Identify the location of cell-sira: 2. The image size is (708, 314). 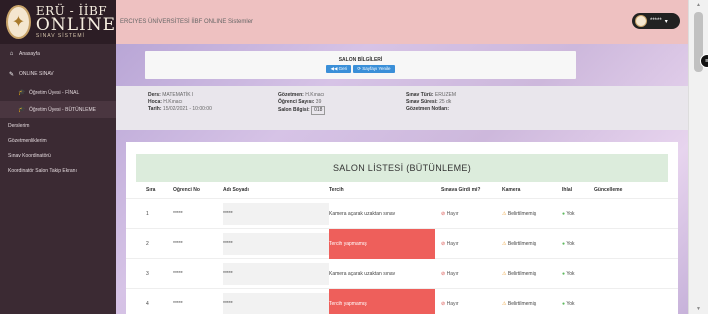
(147, 243).